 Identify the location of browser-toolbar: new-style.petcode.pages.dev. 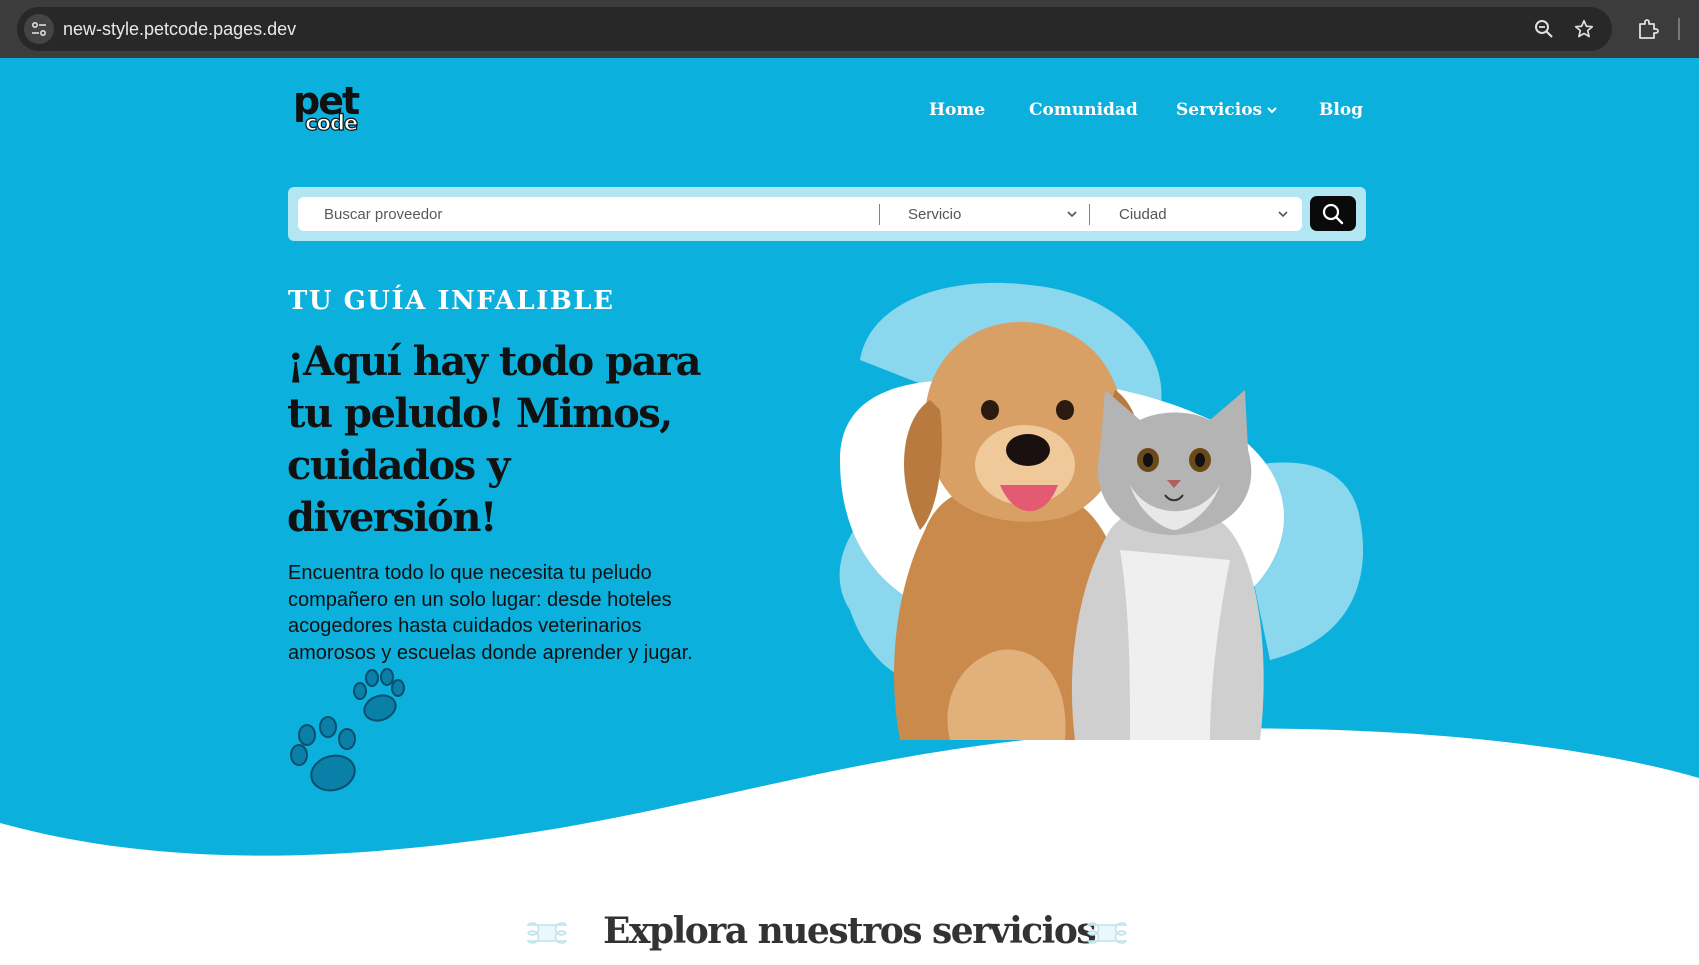
(849, 29).